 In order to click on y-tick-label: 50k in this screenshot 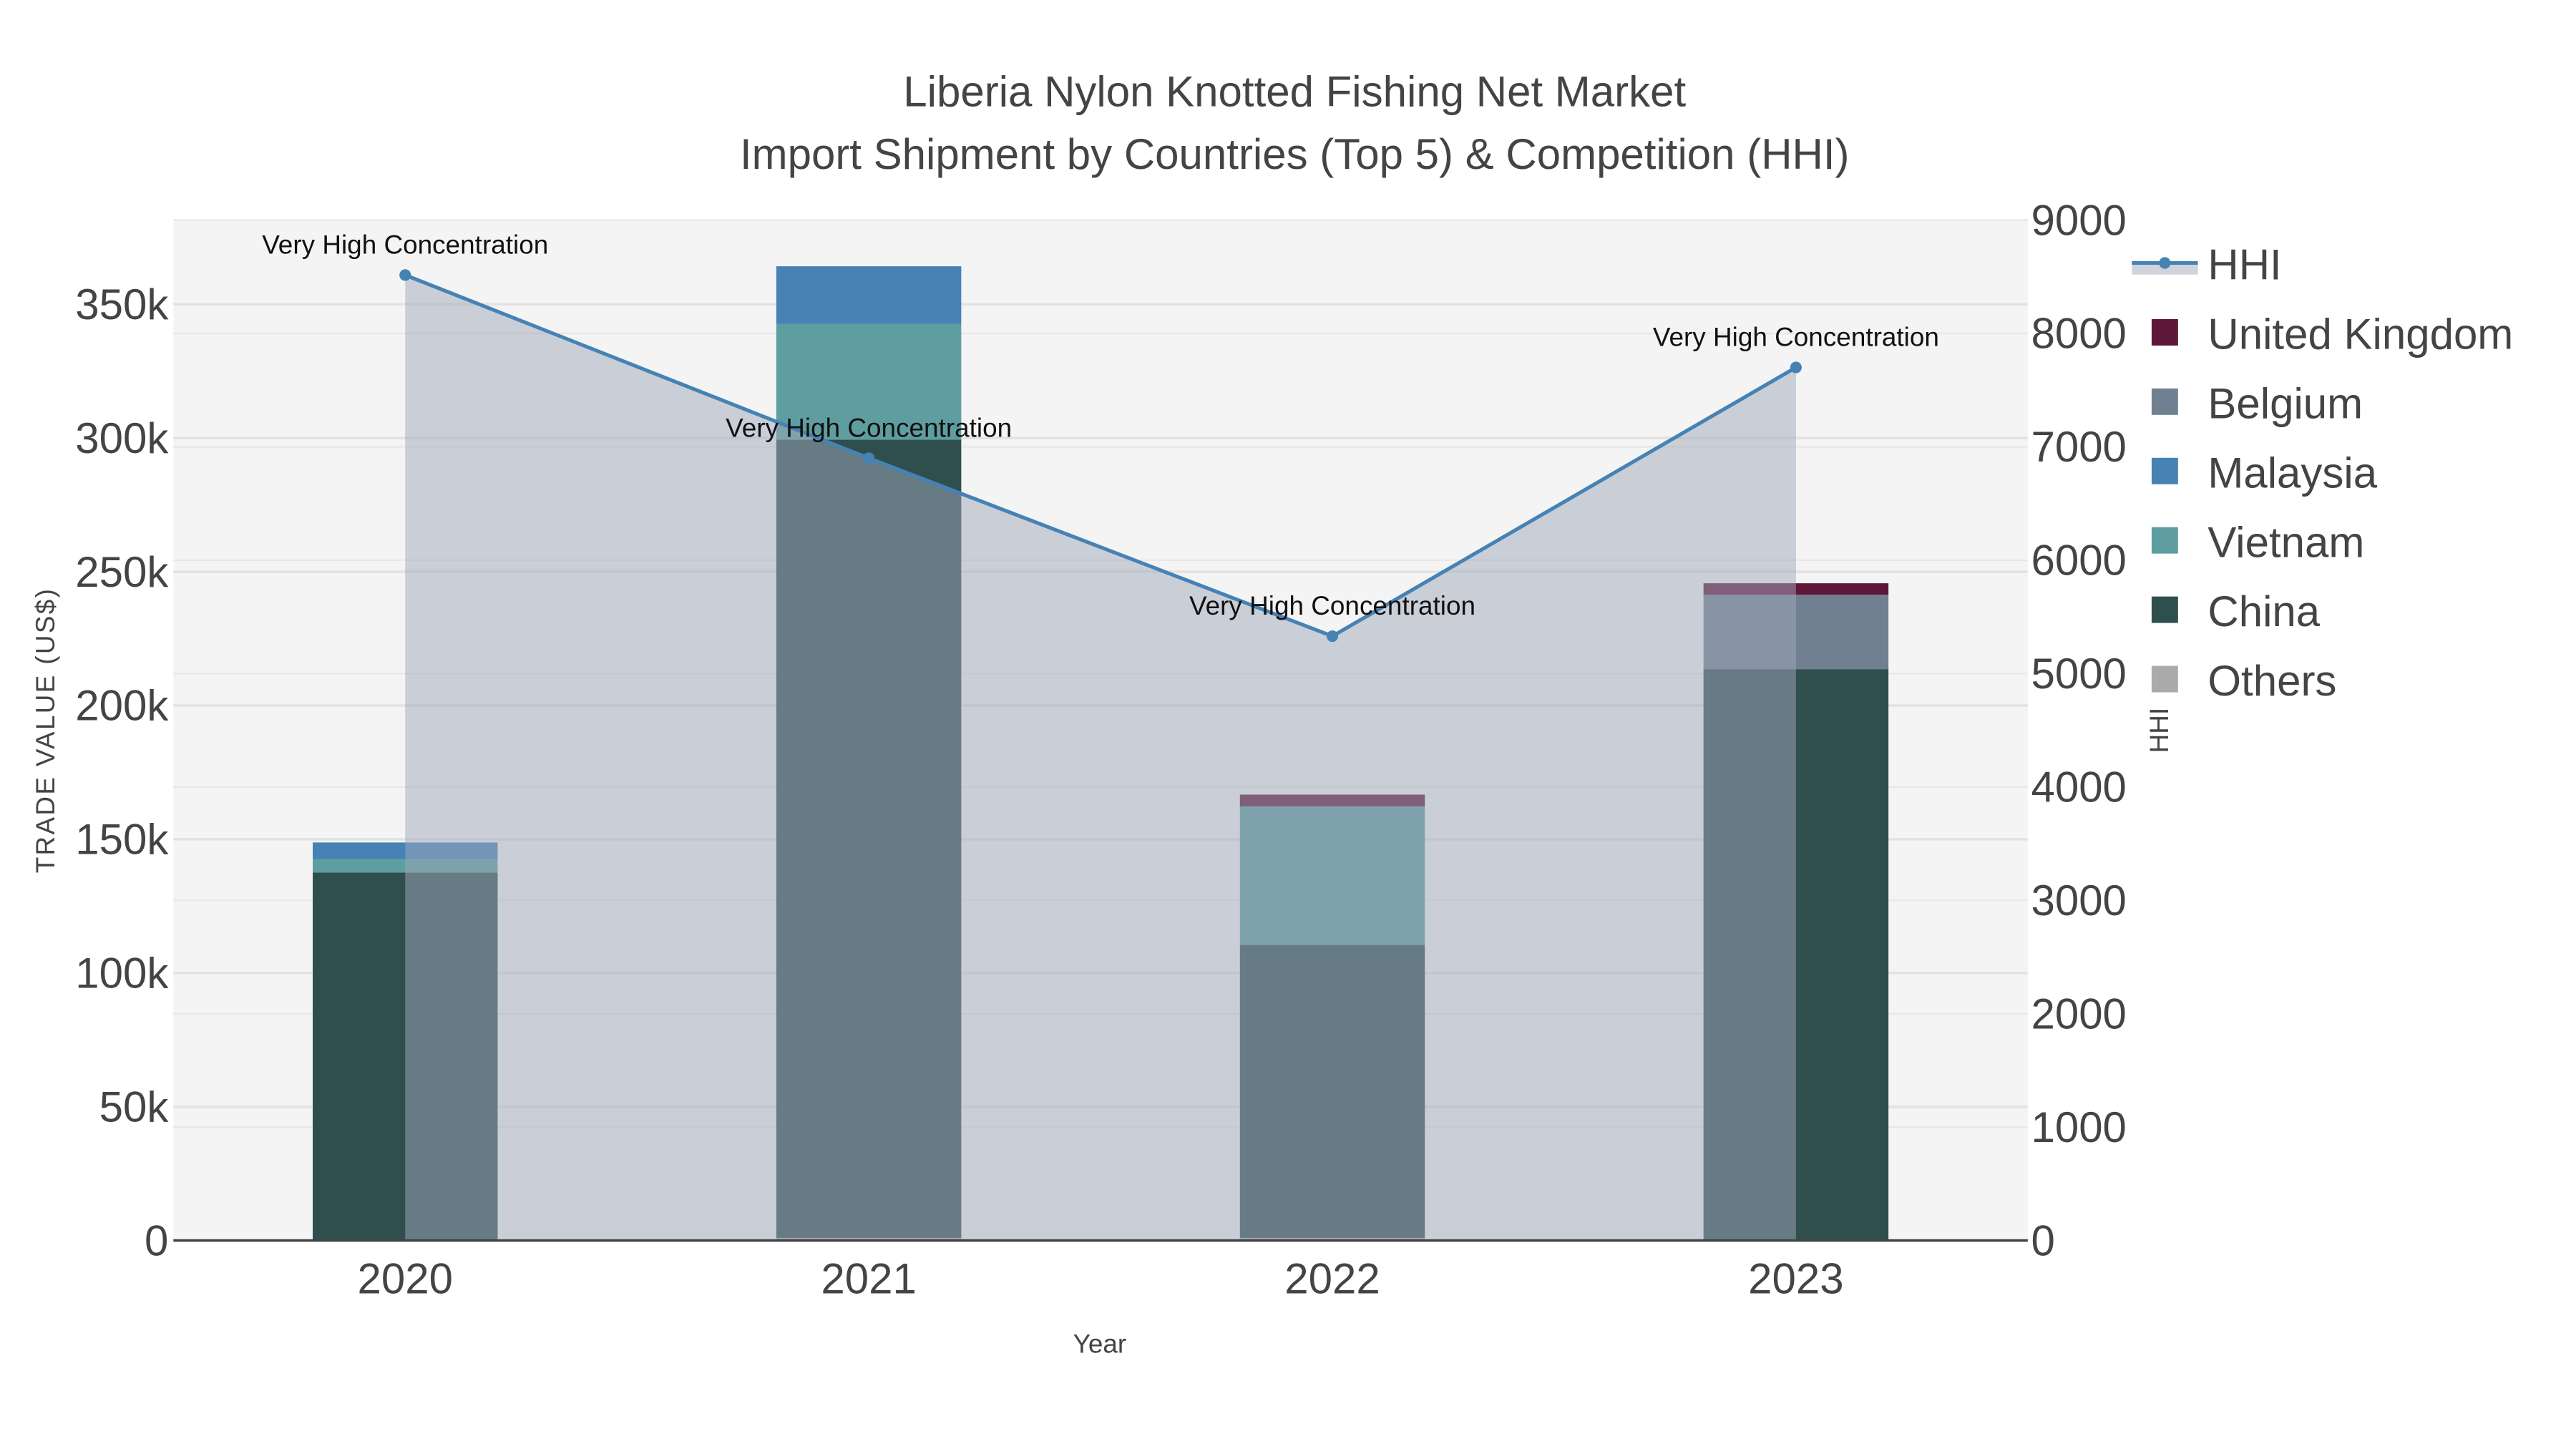, I will do `click(134, 1107)`.